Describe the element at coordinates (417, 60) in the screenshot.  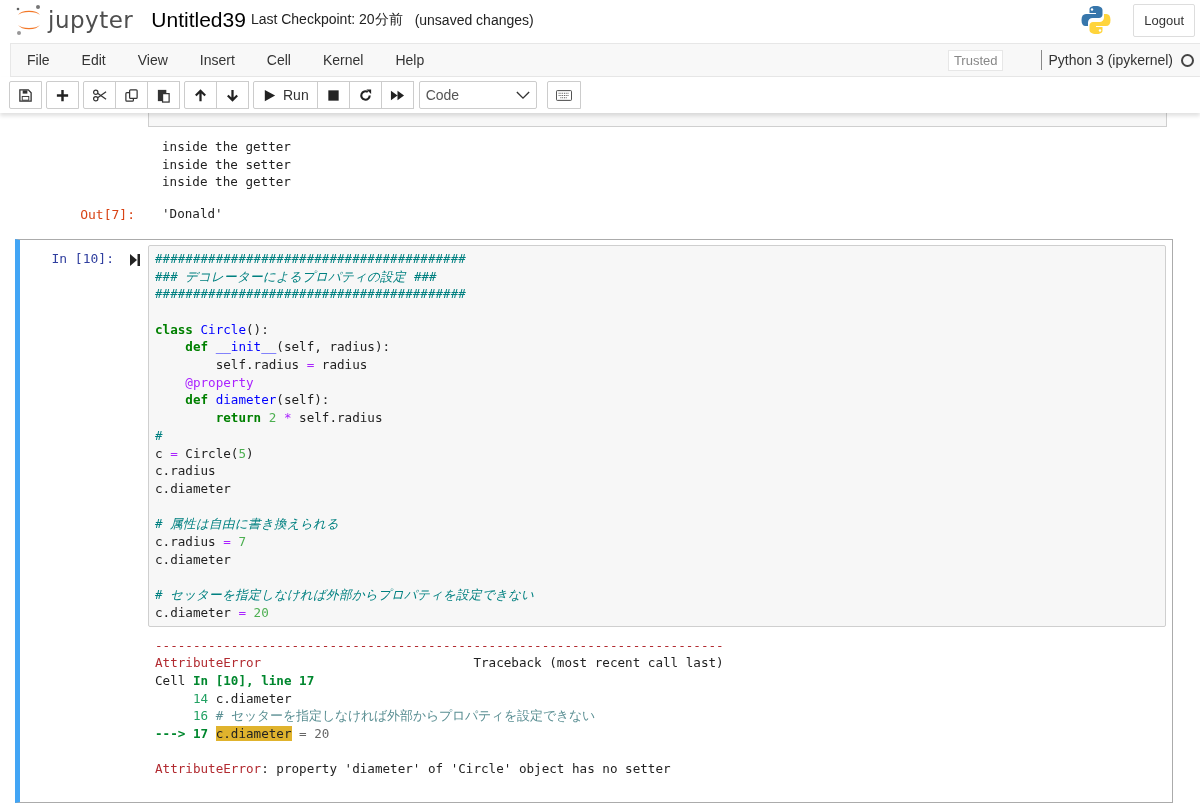
I see `menu-item: Help` at that location.